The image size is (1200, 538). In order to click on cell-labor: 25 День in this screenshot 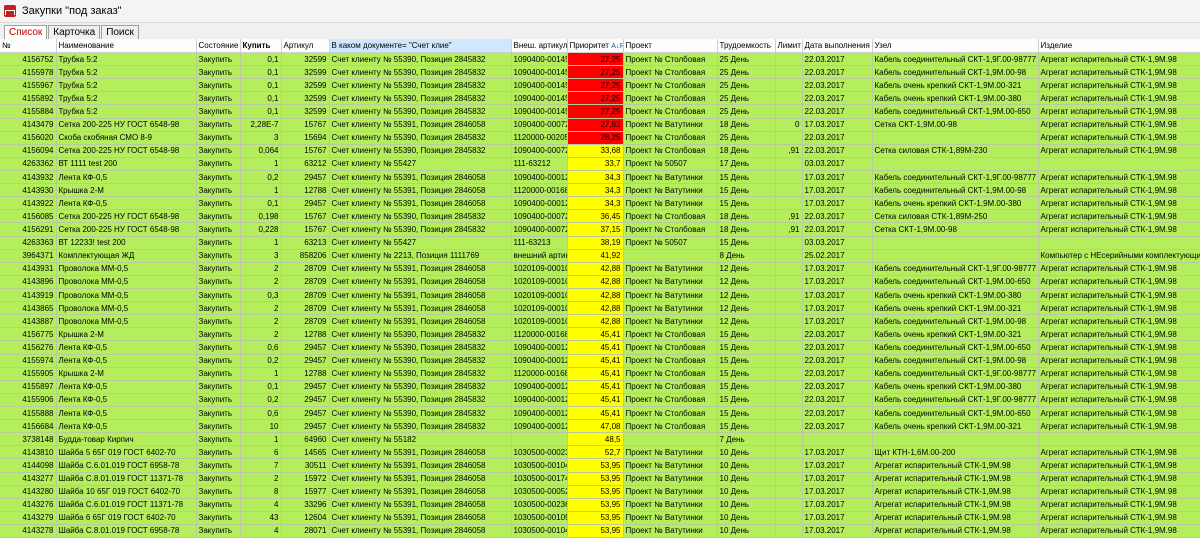, I will do `click(746, 72)`.